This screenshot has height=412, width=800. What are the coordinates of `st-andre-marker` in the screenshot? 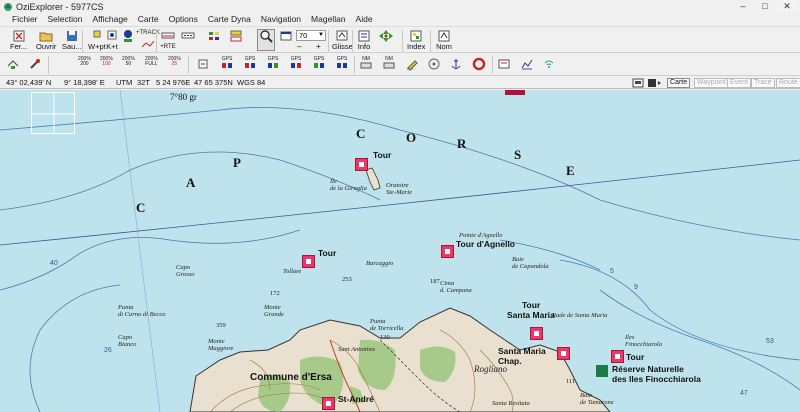 It's located at (328, 403).